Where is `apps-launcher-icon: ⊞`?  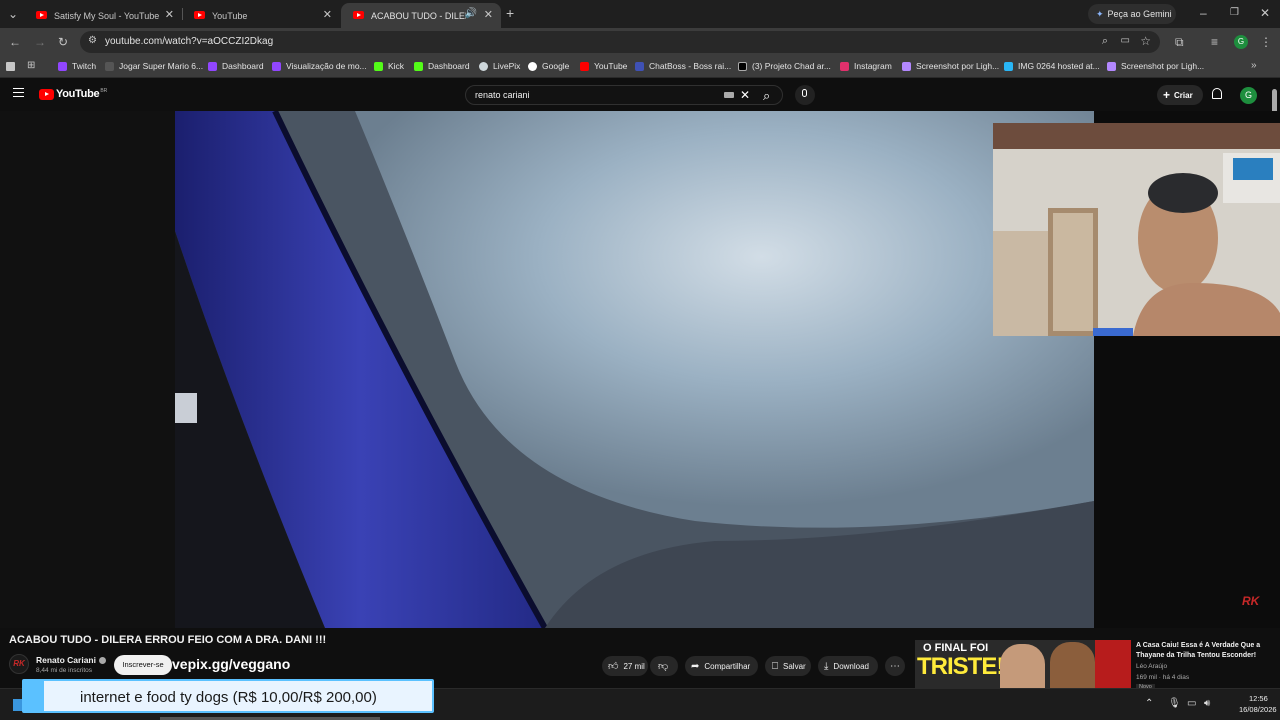 apps-launcher-icon: ⊞ is located at coordinates (31, 65).